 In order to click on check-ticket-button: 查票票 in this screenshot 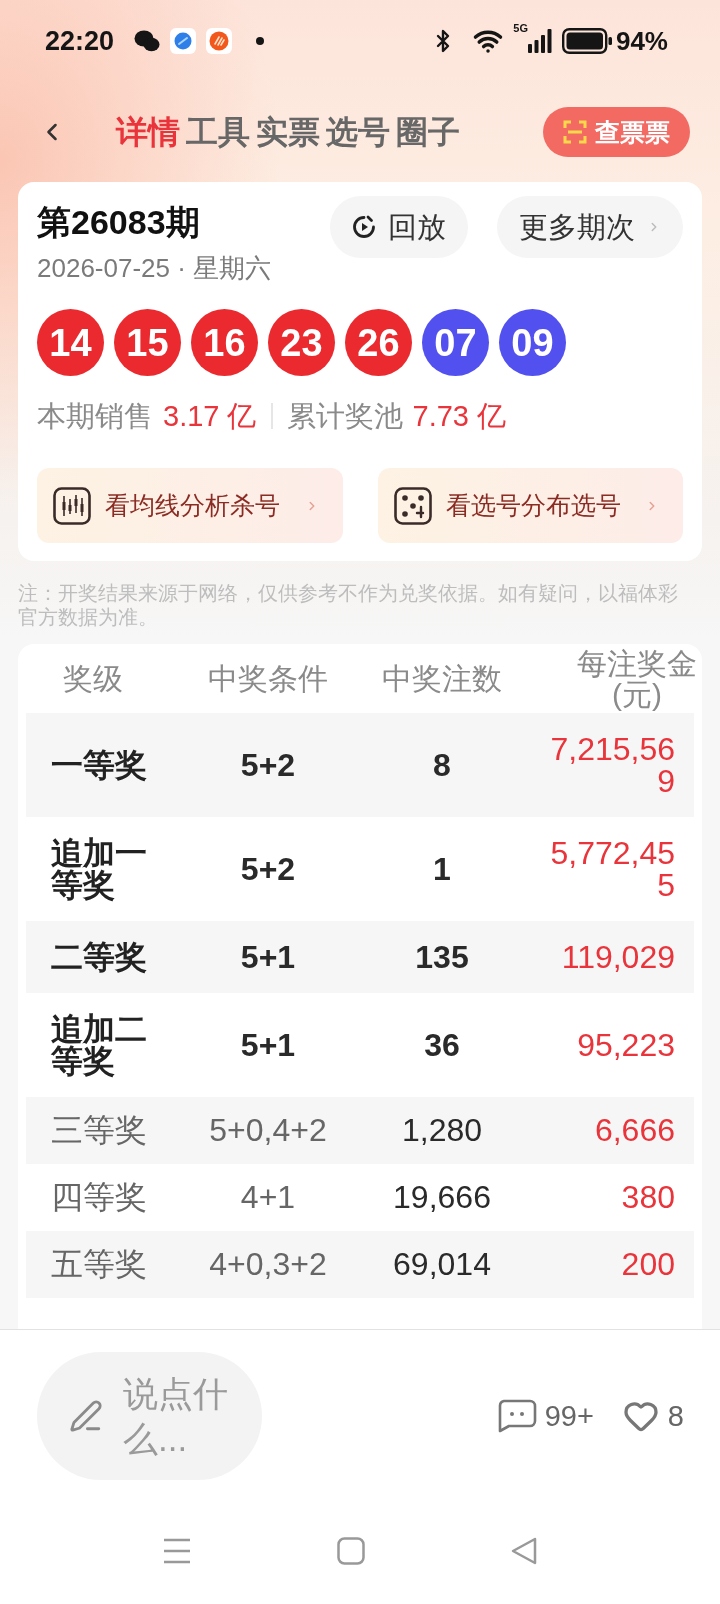, I will do `click(616, 132)`.